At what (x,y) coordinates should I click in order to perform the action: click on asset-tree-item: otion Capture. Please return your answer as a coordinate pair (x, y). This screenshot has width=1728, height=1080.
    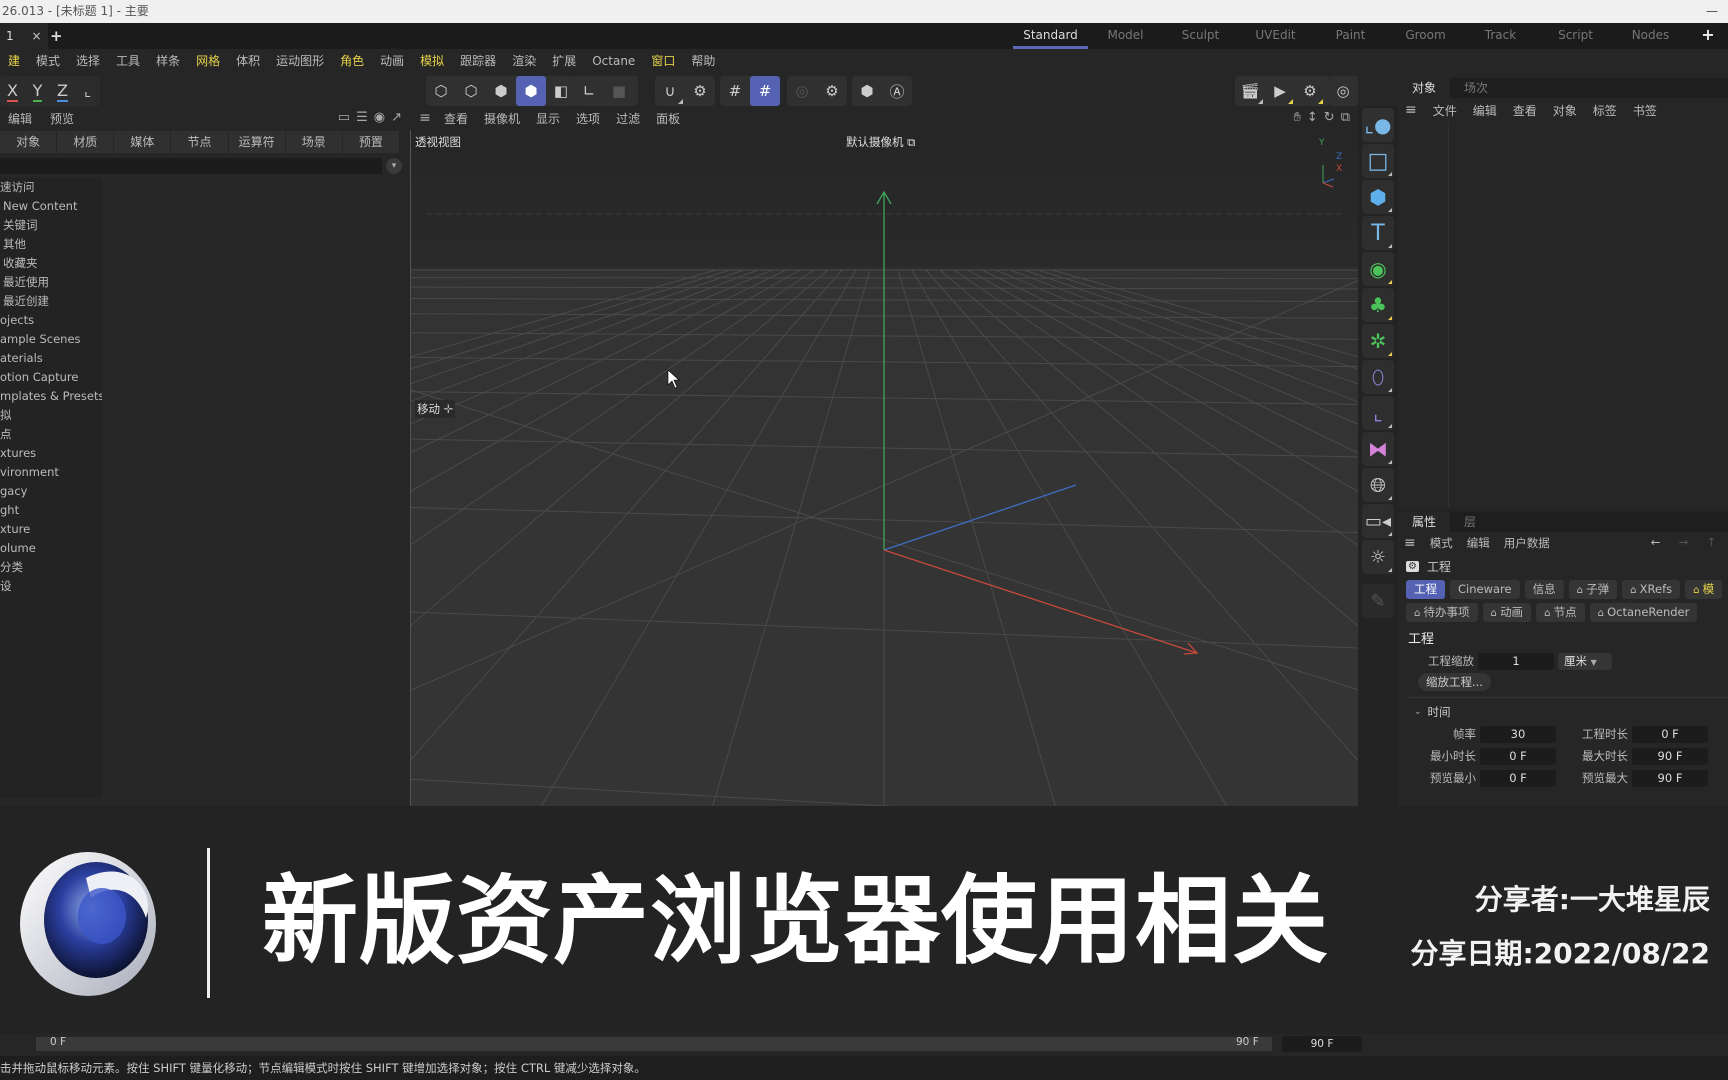
    Looking at the image, I should click on (51, 377).